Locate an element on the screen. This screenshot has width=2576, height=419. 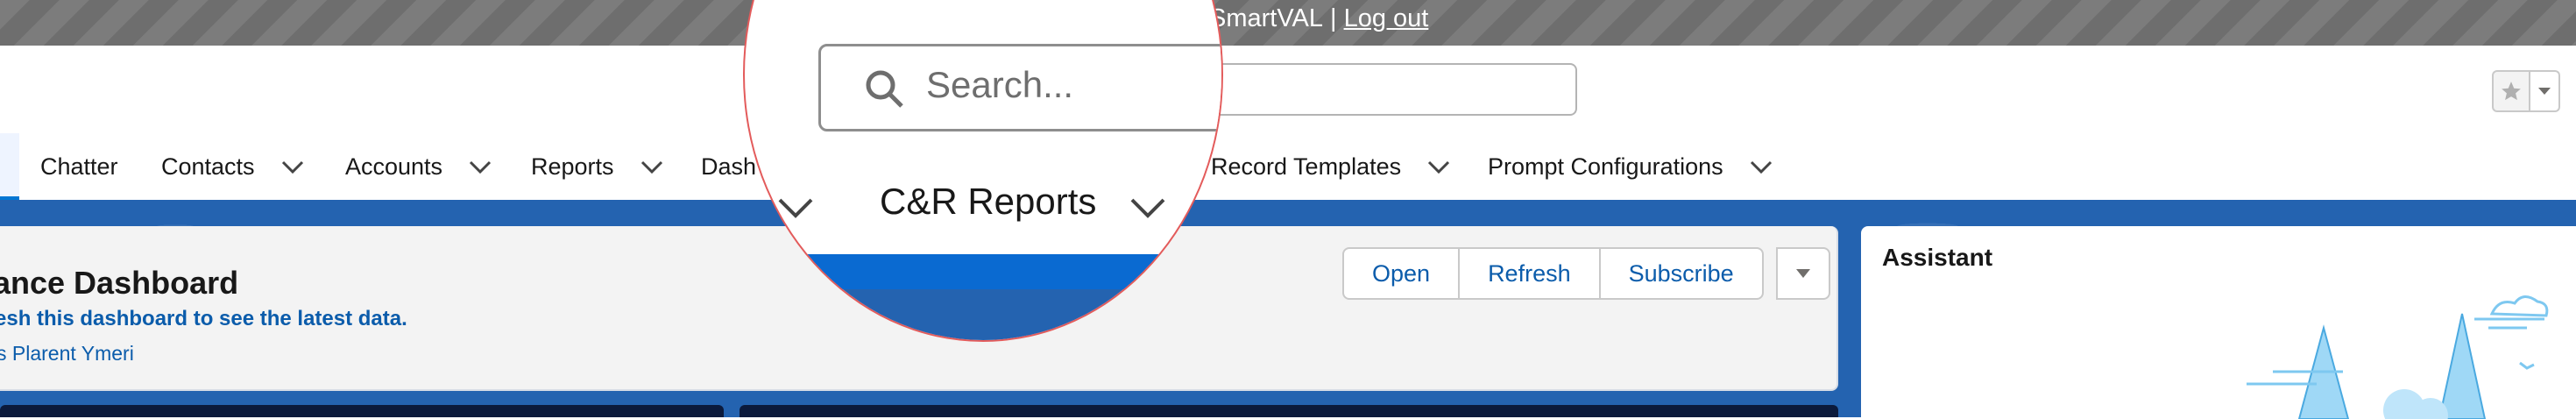
tab-reports: Reports is located at coordinates (598, 167).